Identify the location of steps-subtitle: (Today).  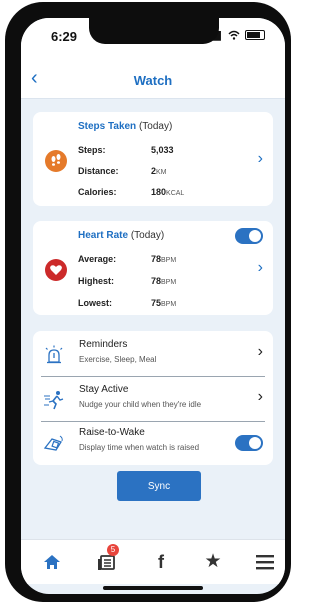
(155, 126).